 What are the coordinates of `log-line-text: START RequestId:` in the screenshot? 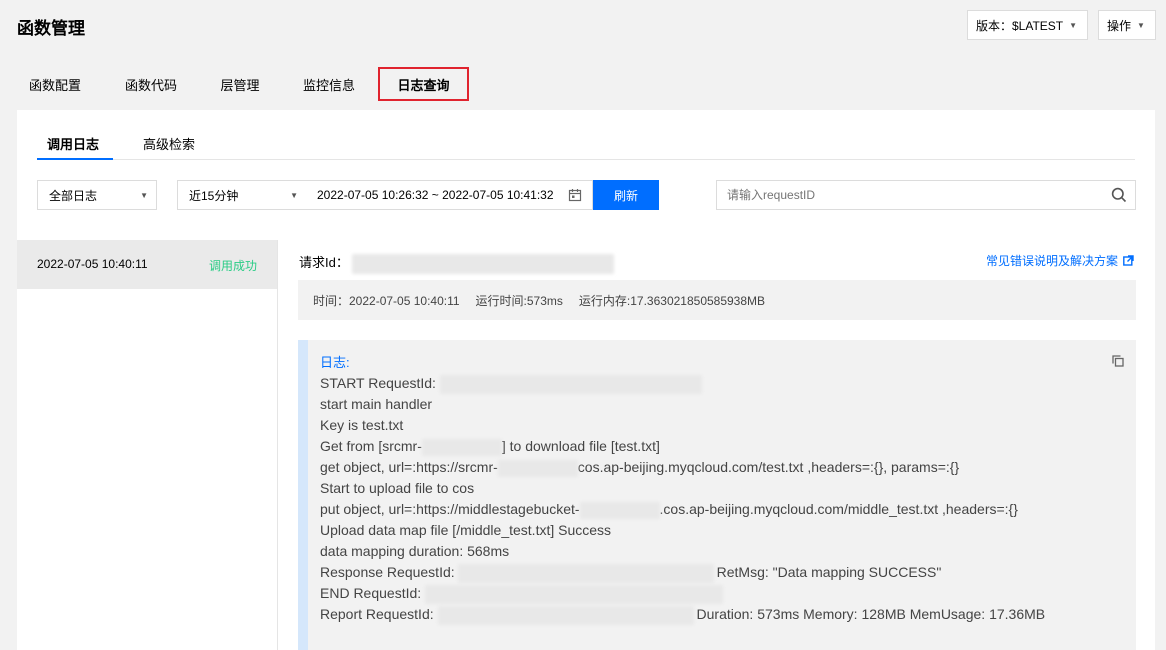 It's located at (380, 383).